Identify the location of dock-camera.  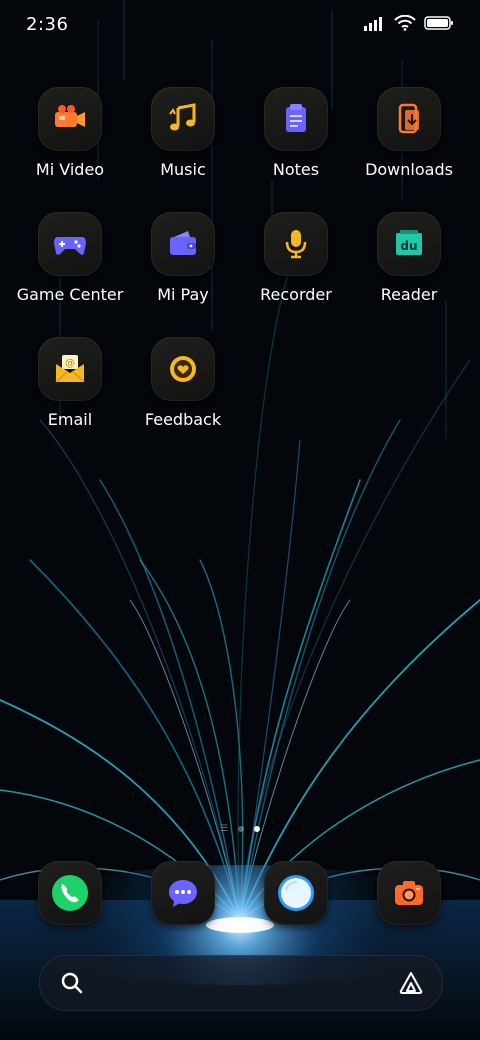
(409, 893).